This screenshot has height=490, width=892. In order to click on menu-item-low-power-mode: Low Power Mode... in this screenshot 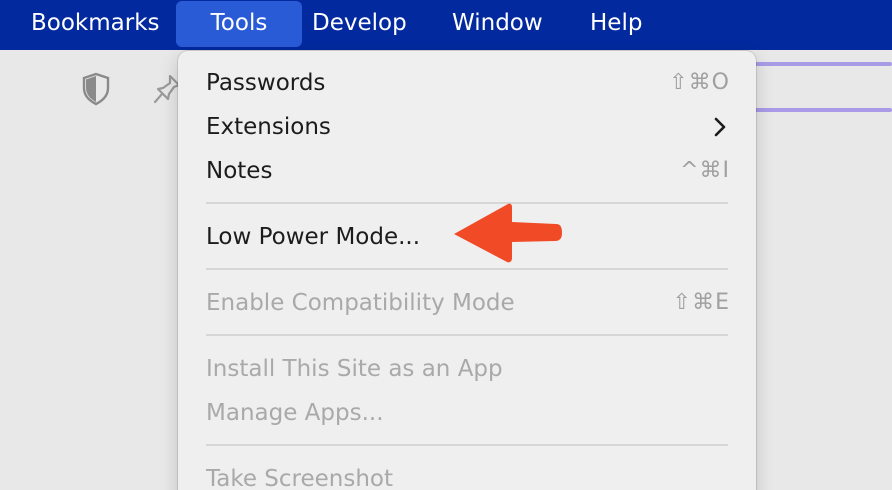, I will do `click(313, 237)`.